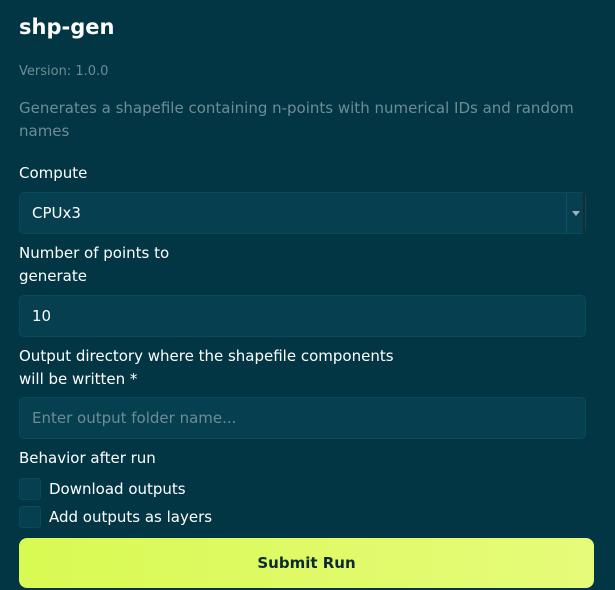  I want to click on compute-selected-value: CPUx3, so click(56, 213).